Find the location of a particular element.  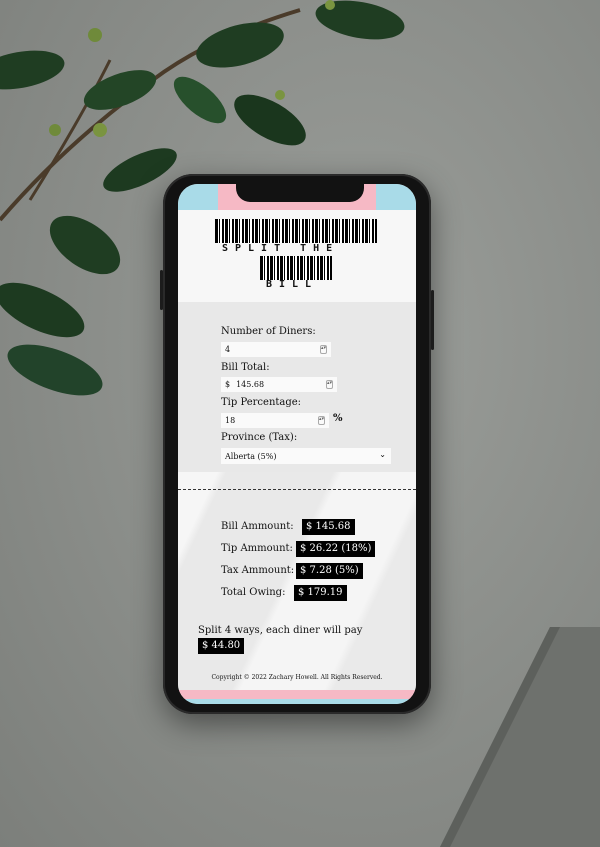

split-text: Split 4 ways, each diner will pay is located at coordinates (280, 630).